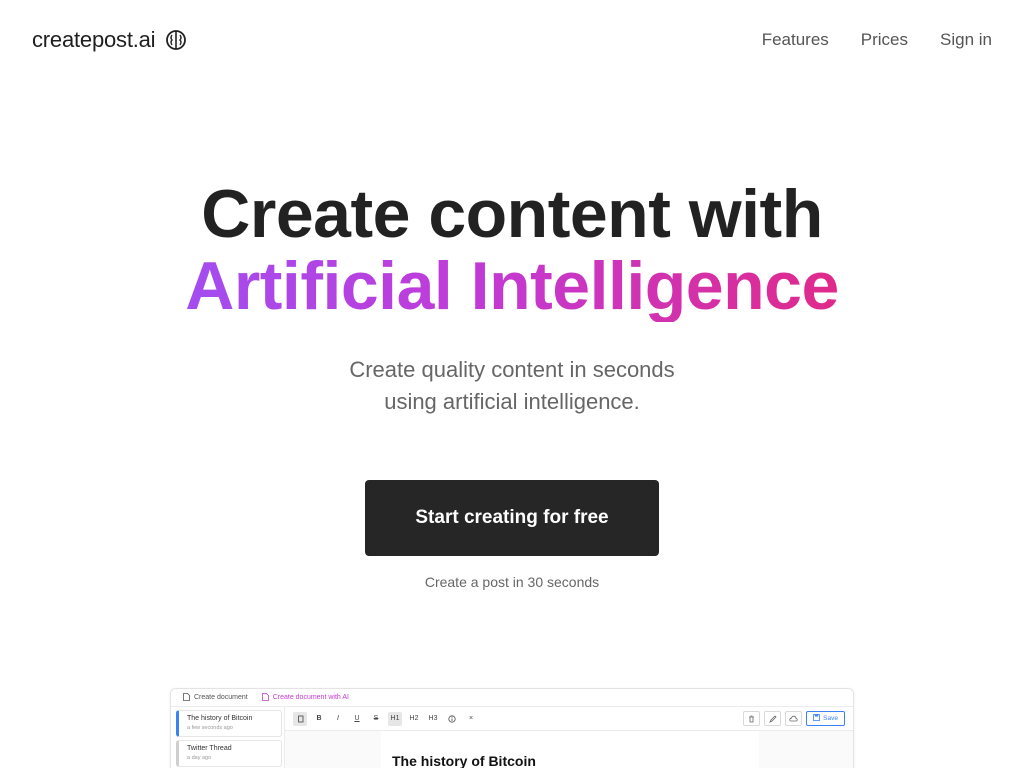 This screenshot has width=1024, height=768. I want to click on preview-tab-label: Create document with AI, so click(310, 697).